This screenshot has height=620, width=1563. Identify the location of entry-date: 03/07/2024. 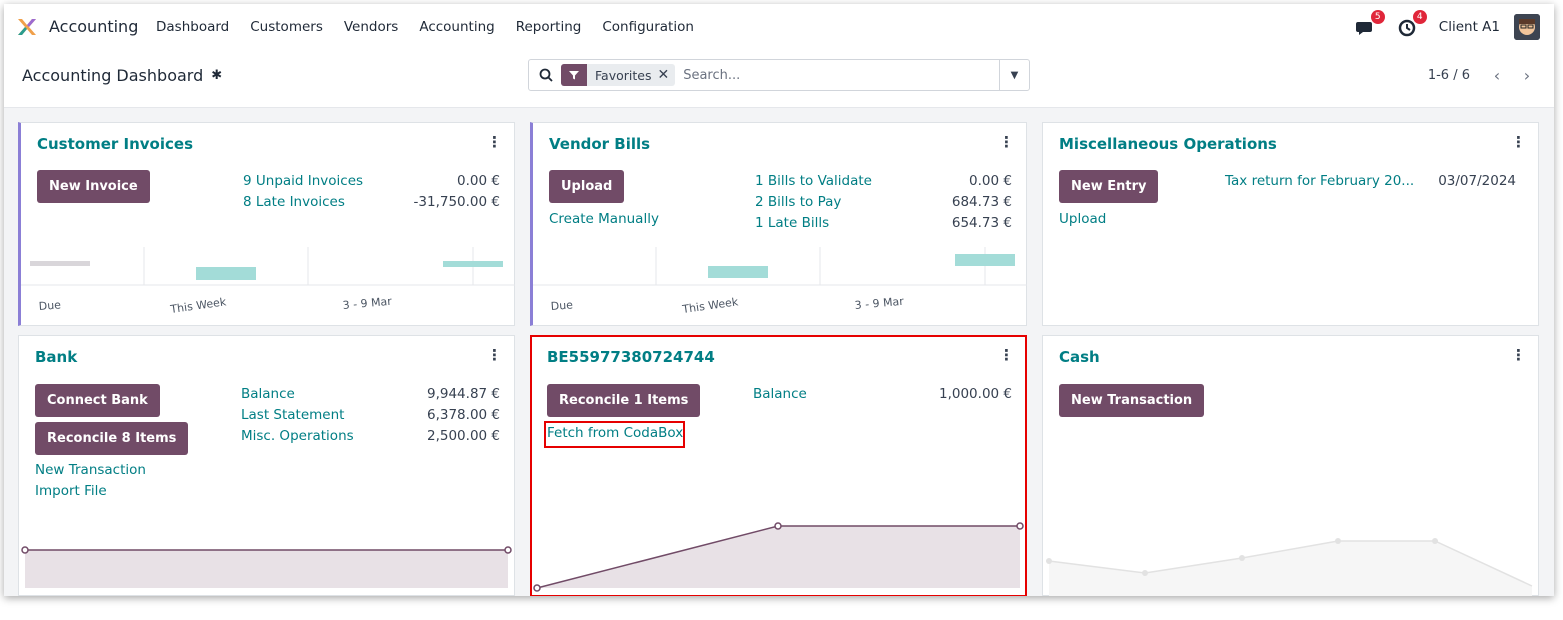
(1477, 181).